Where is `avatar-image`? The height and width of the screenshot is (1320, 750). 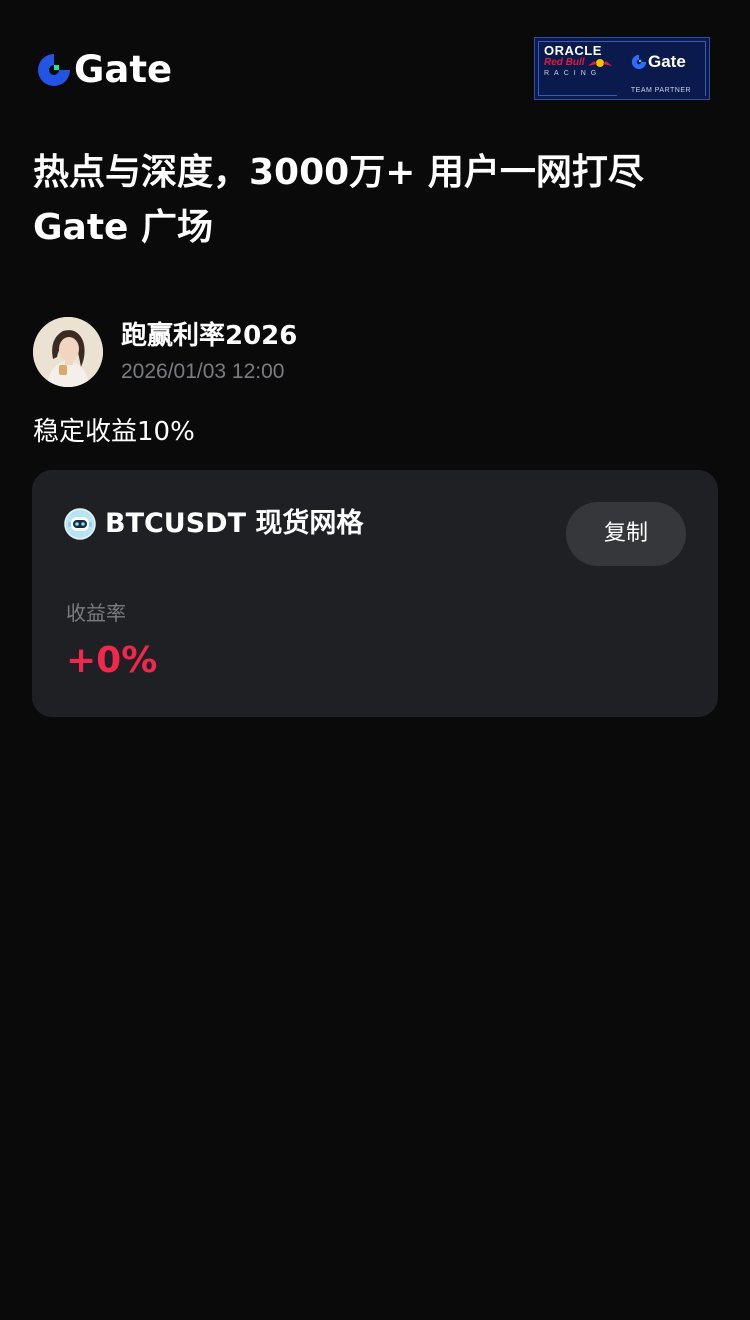
avatar-image is located at coordinates (68, 352).